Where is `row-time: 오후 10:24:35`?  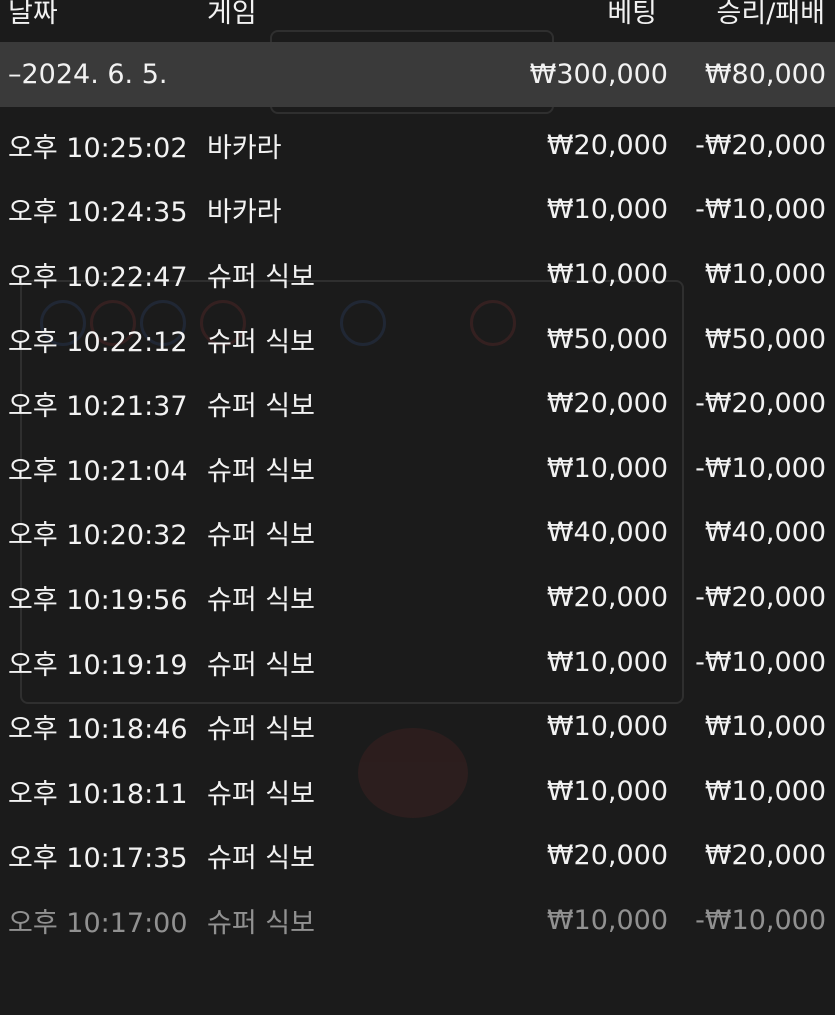
row-time: 오후 10:24:35 is located at coordinates (98, 213).